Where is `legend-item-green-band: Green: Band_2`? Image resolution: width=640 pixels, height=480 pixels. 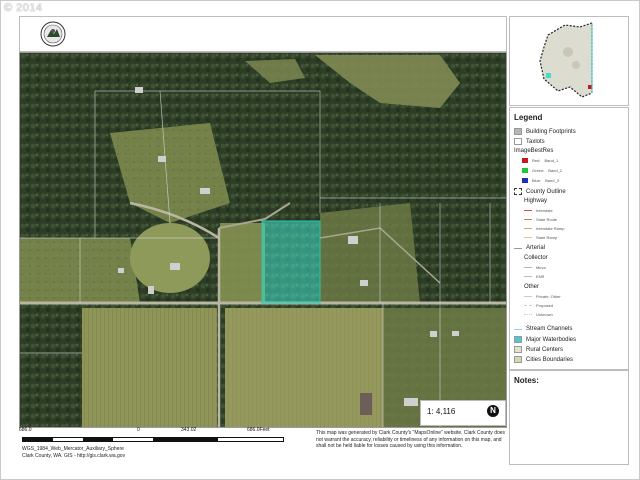 legend-item-green-band: Green: Band_2 is located at coordinates (542, 170).